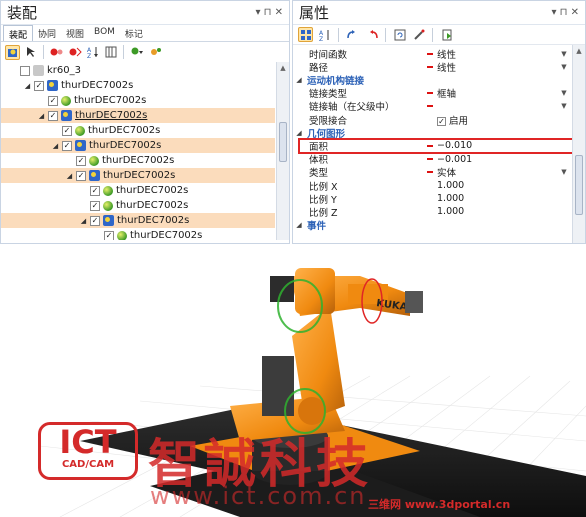  I want to click on options-button, so click(154, 52).